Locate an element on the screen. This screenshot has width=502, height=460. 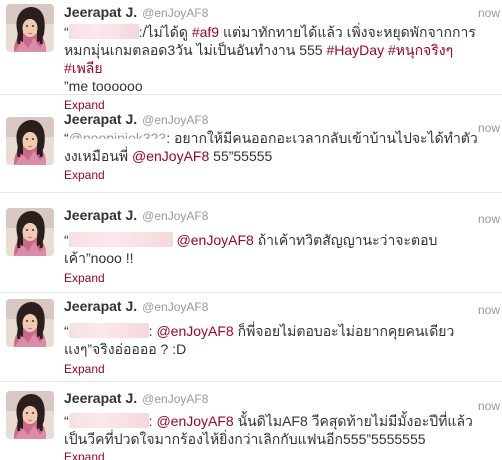
hashtag-link: #HayDay is located at coordinates (356, 50).